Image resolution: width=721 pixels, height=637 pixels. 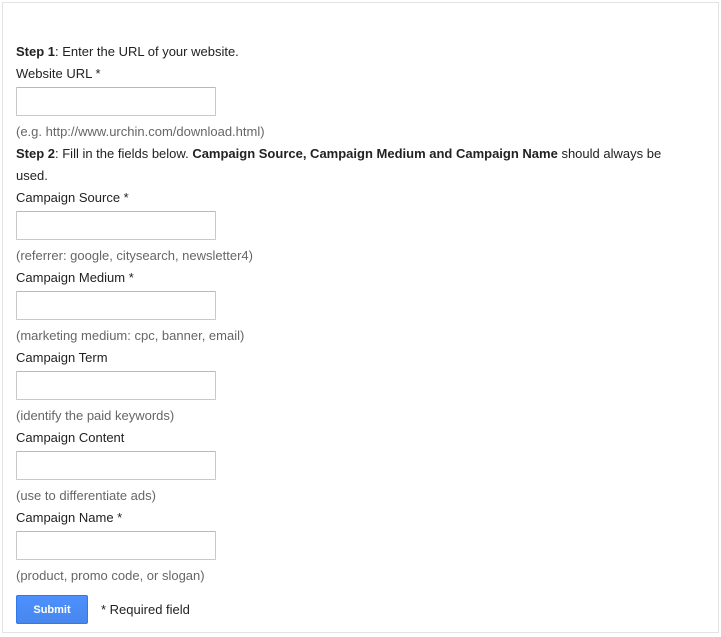 I want to click on required-field-note: * Required field, so click(x=145, y=609).